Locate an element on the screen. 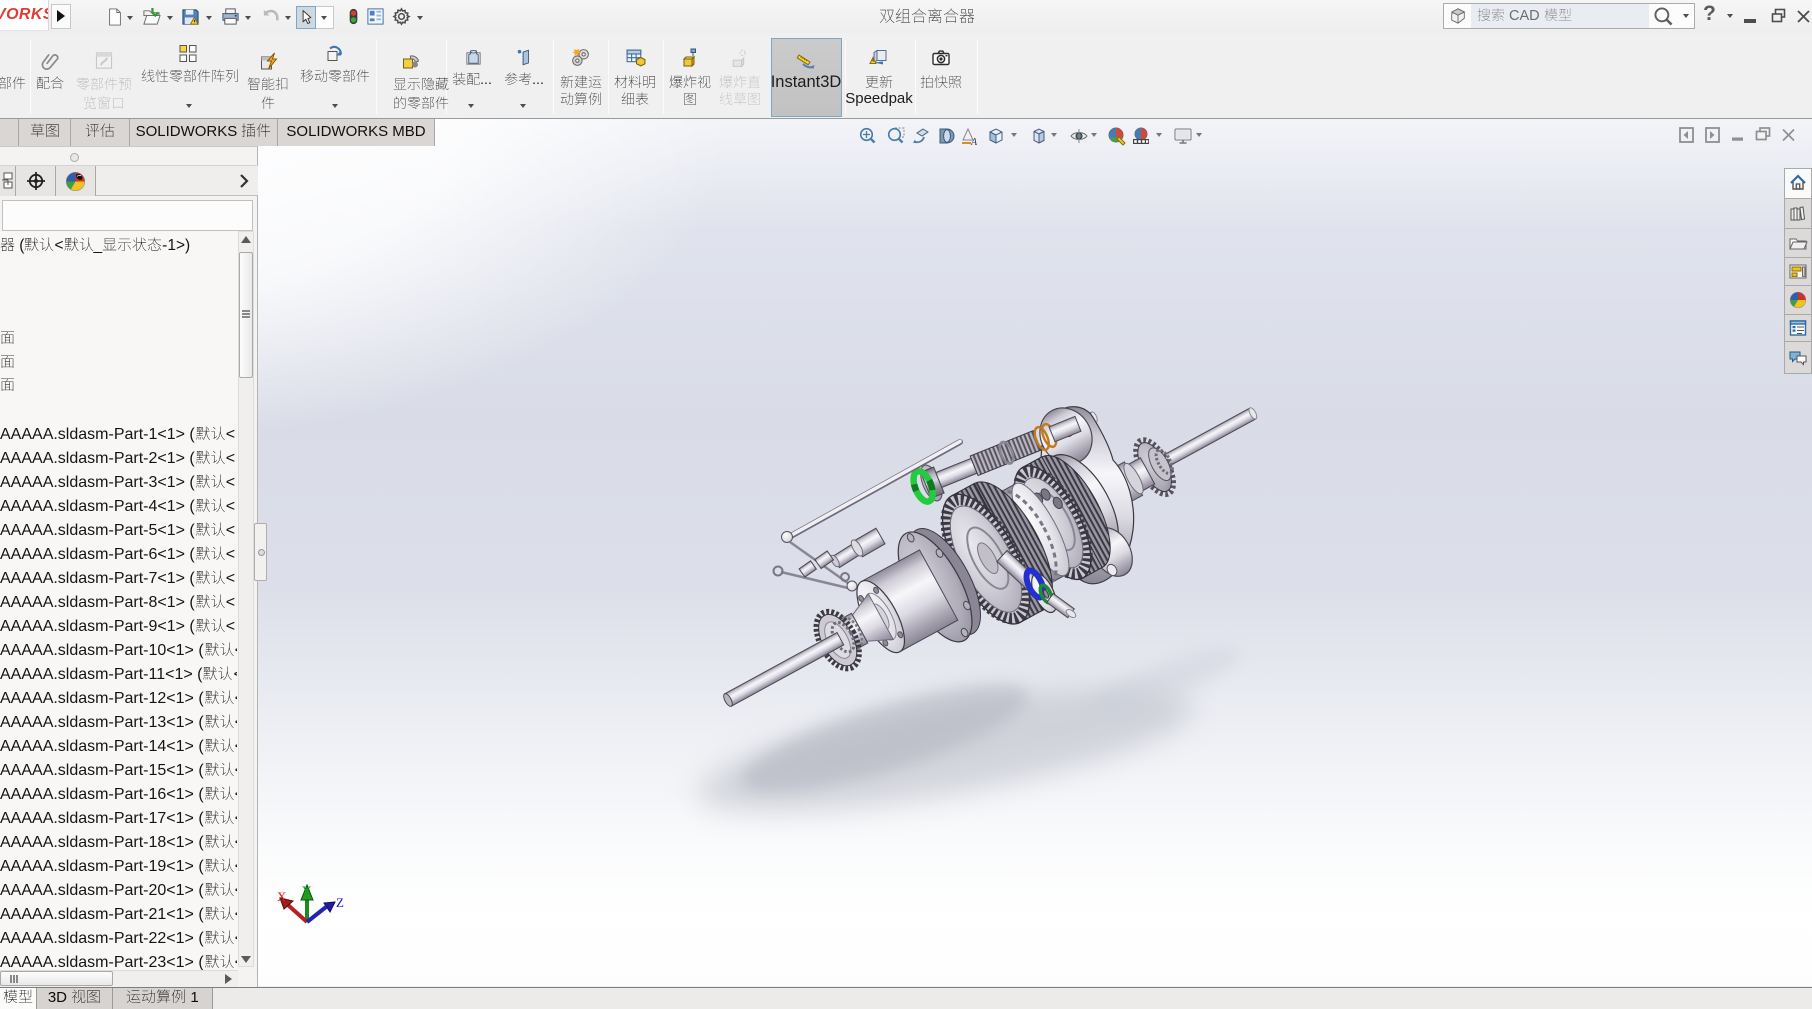 The image size is (1812, 1009). svg-text: Y is located at coordinates (307, 890).